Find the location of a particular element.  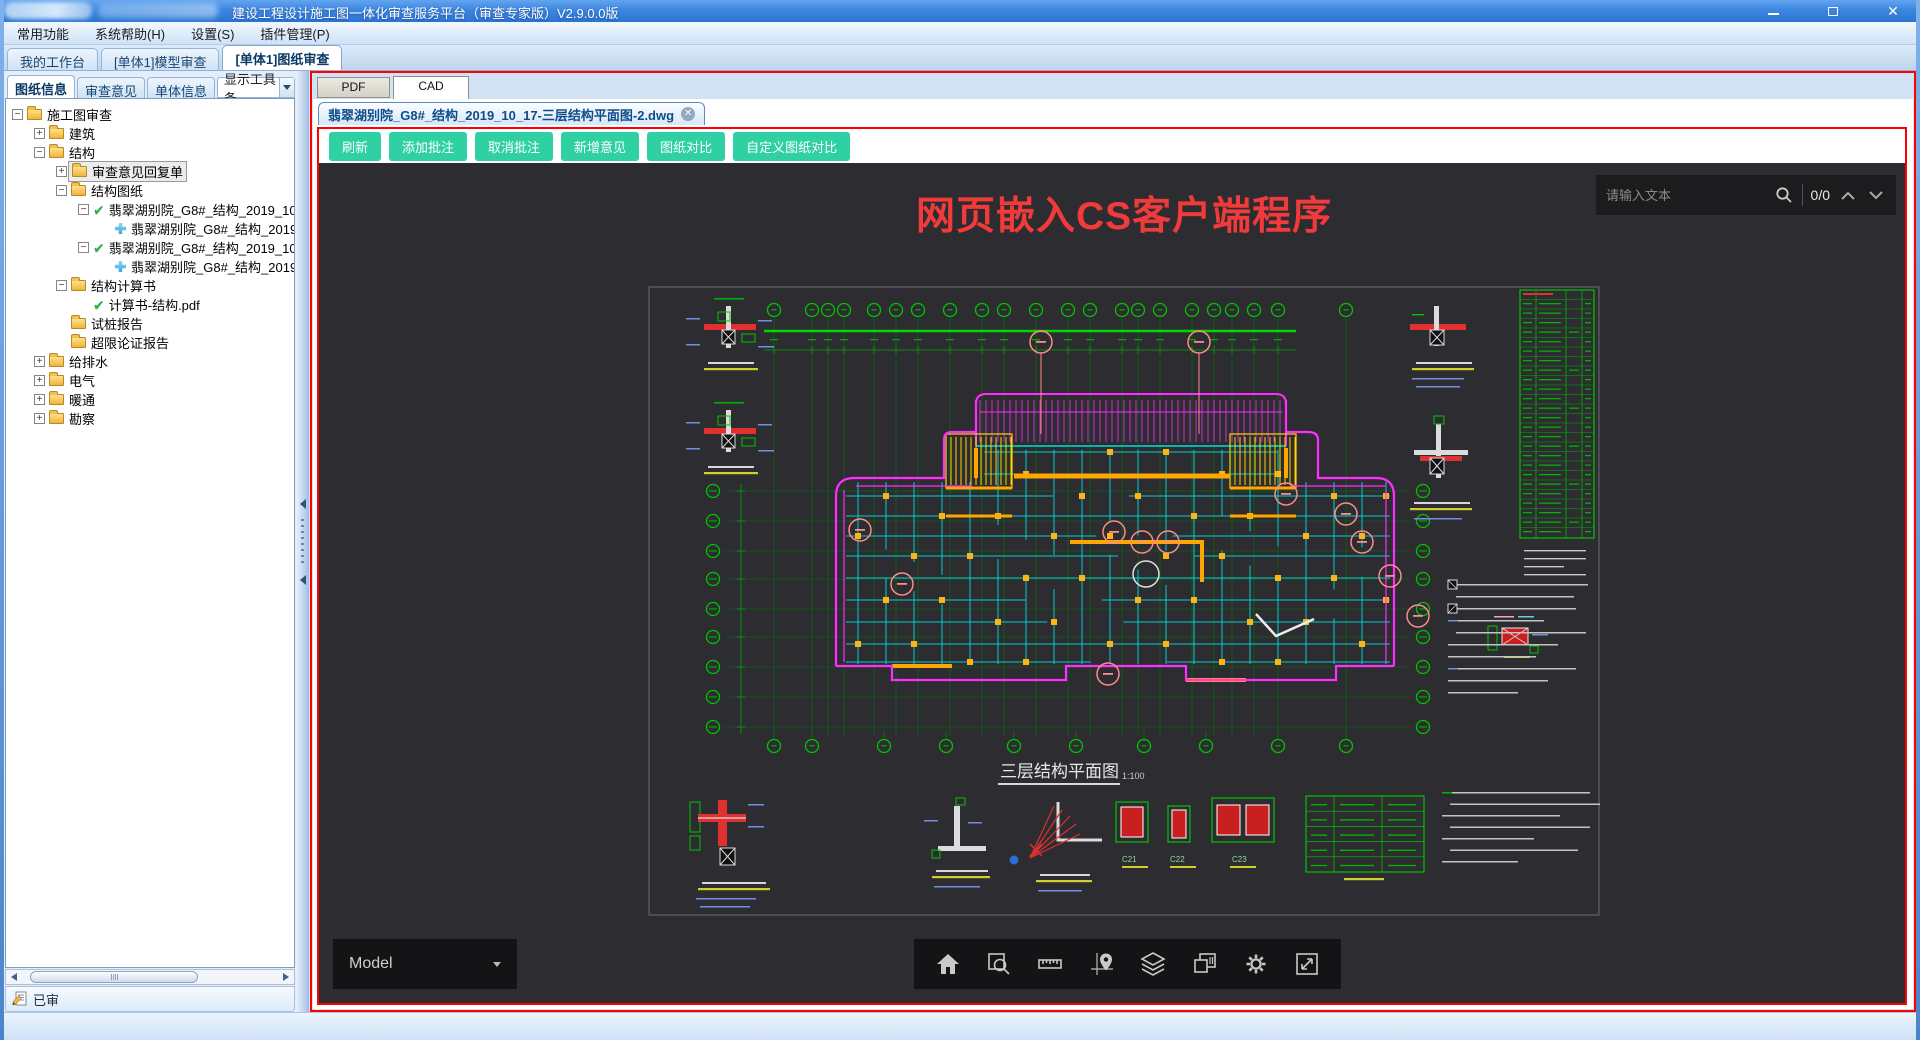

tree-item-plumbing: + 给排水 is located at coordinates (150, 361).